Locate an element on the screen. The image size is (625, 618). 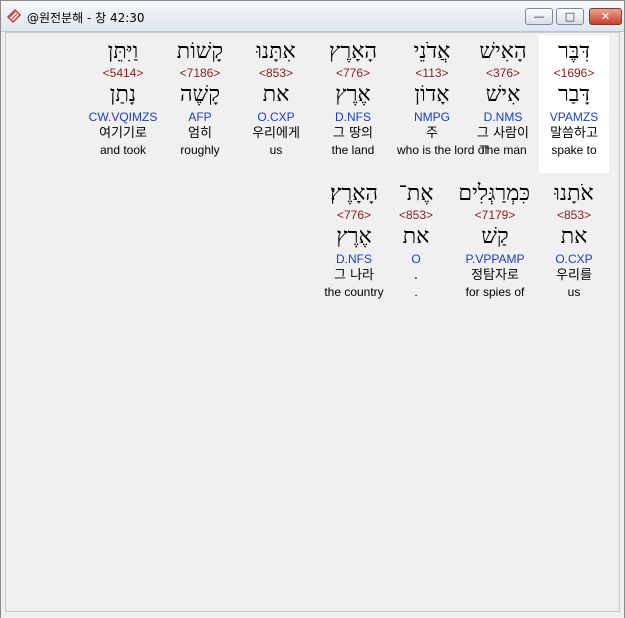
morphology-code: D.NMS is located at coordinates (503, 117).